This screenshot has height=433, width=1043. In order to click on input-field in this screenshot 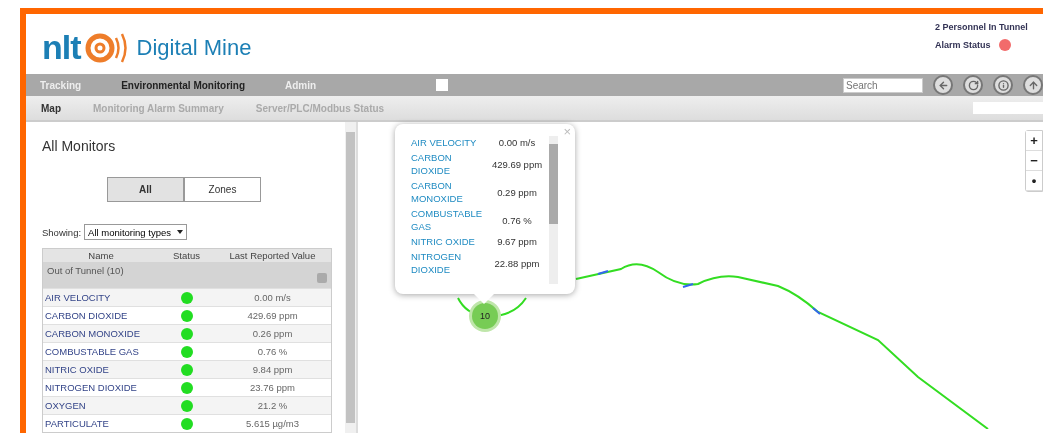, I will do `click(1008, 108)`.